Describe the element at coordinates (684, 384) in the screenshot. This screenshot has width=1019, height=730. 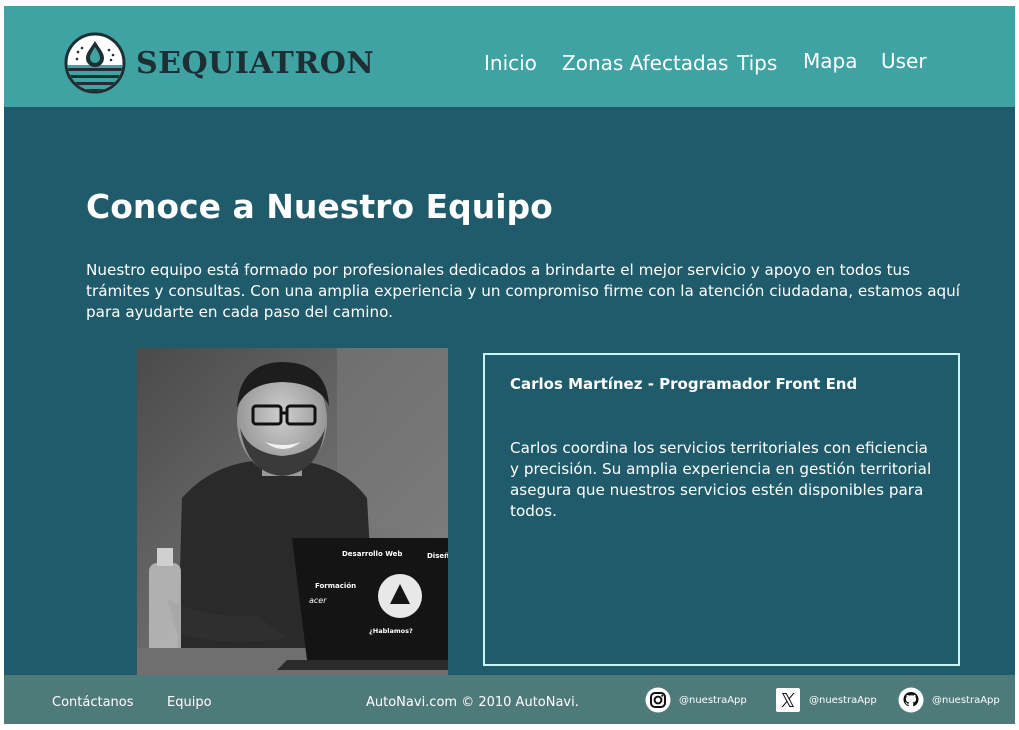
I see `member-name-role: Carlos Martínez - Programador Front End` at that location.